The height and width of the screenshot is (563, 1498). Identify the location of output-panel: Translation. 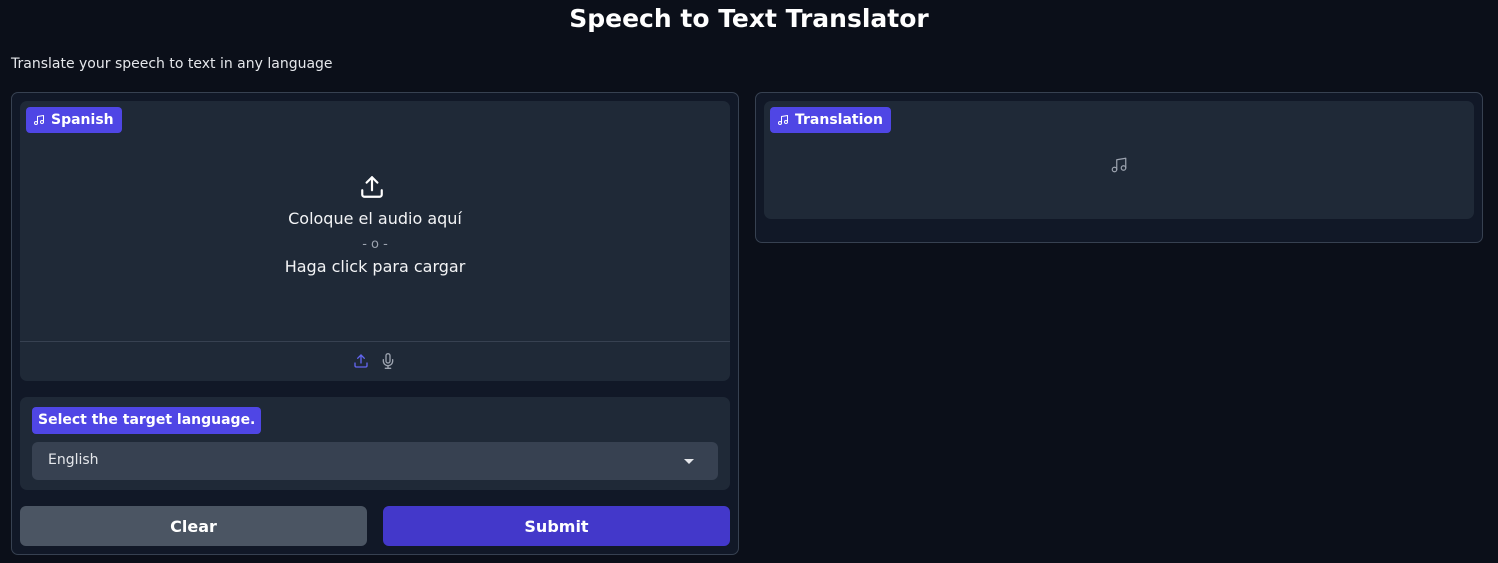
(1119, 167).